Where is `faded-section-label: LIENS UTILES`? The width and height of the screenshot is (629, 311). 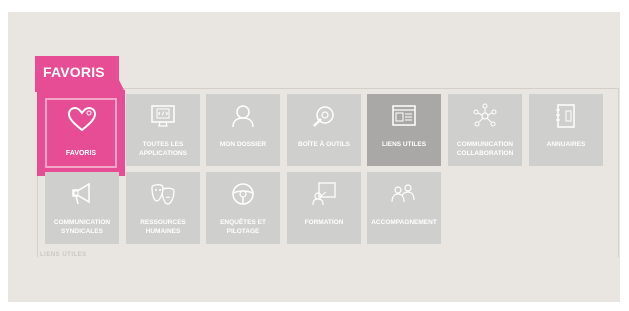
faded-section-label: LIENS UTILES is located at coordinates (63, 255).